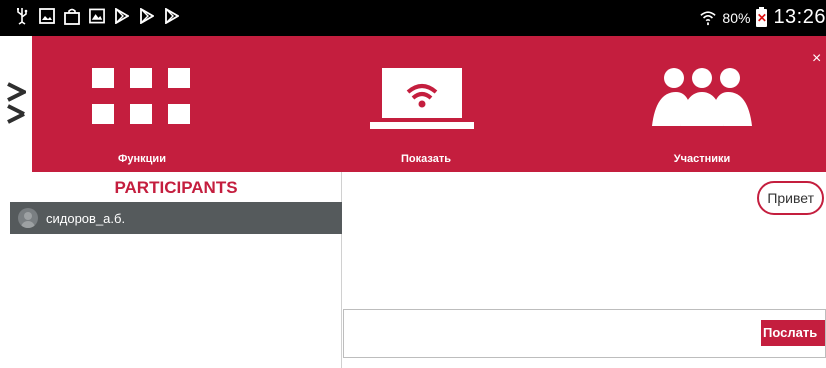 The width and height of the screenshot is (826, 368). I want to click on chat-message: Привет, so click(790, 198).